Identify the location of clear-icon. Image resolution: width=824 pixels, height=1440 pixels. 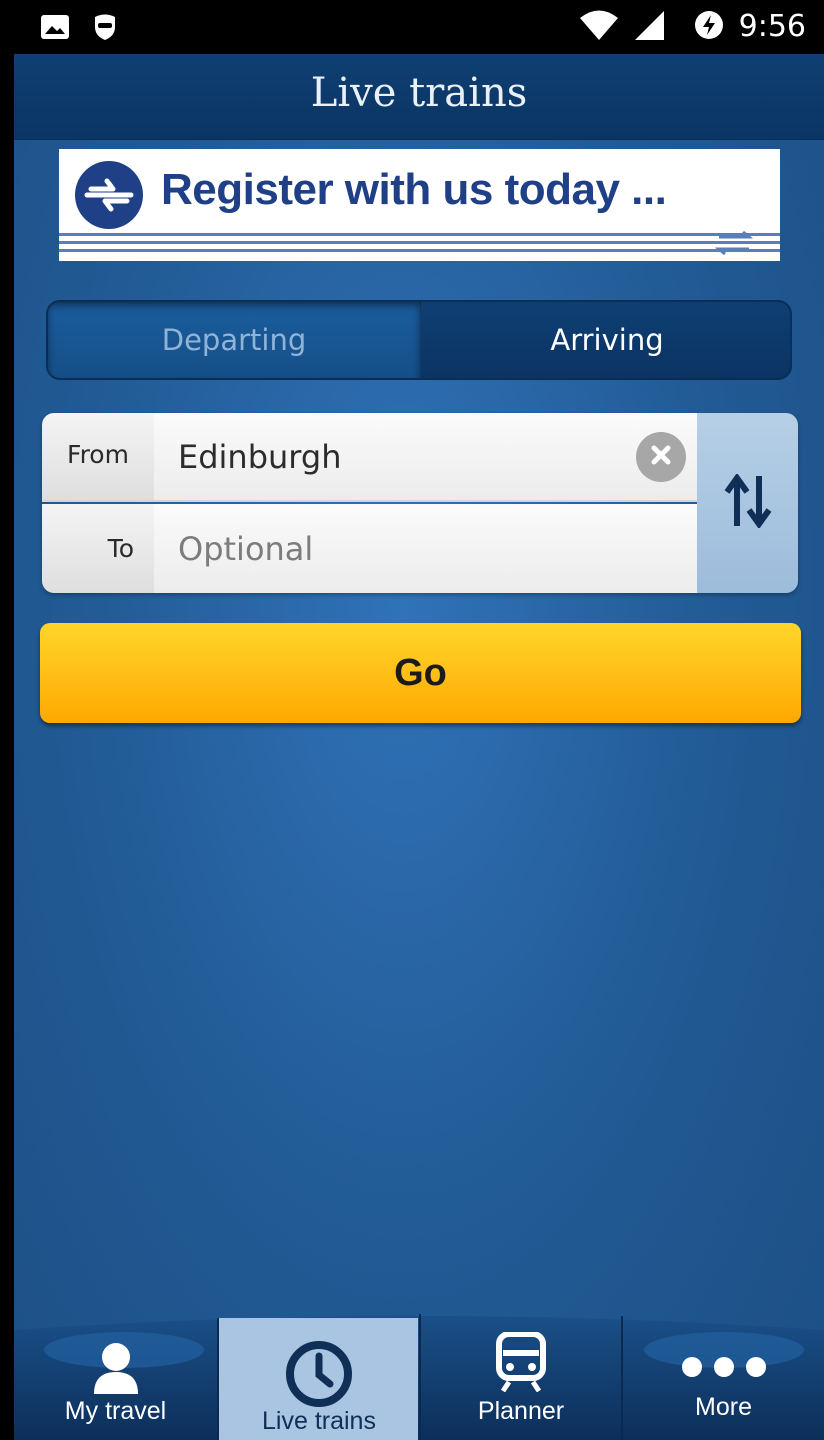
(661, 457).